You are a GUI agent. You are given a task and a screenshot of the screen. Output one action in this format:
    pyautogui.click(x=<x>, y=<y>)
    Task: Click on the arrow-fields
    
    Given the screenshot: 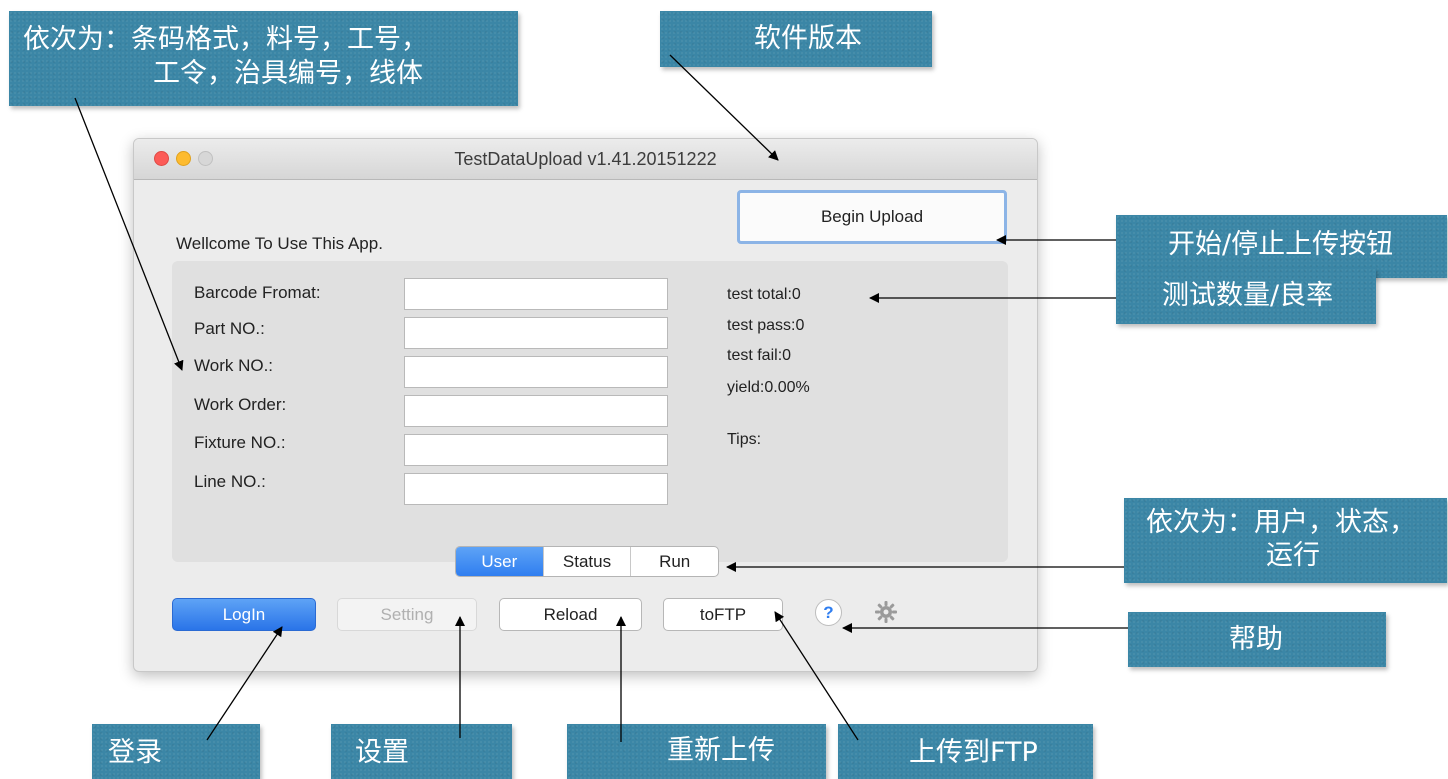 What is the action you would take?
    pyautogui.click(x=129, y=234)
    